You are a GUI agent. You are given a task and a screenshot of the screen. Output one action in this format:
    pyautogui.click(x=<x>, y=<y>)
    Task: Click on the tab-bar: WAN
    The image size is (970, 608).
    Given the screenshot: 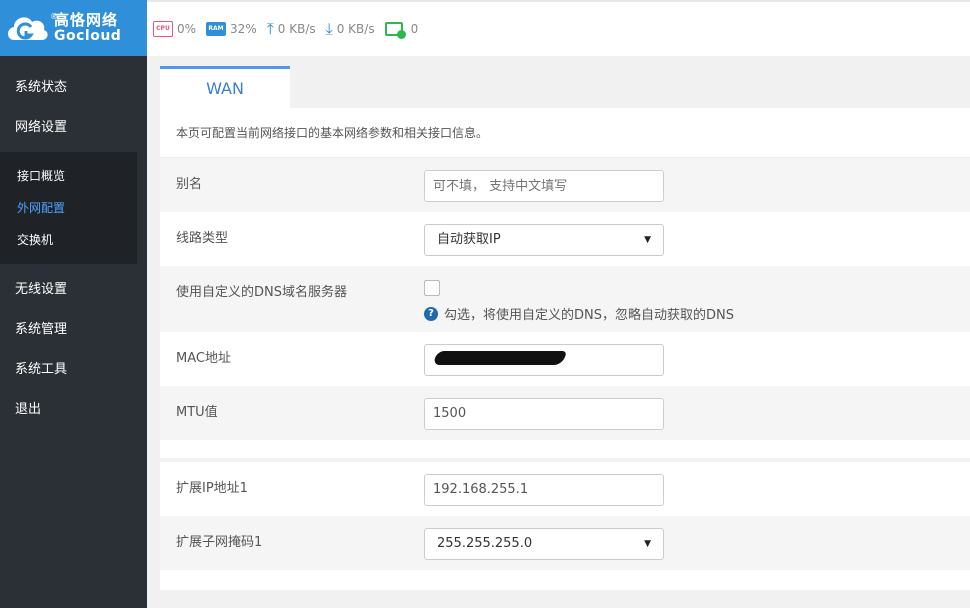 What is the action you would take?
    pyautogui.click(x=565, y=87)
    